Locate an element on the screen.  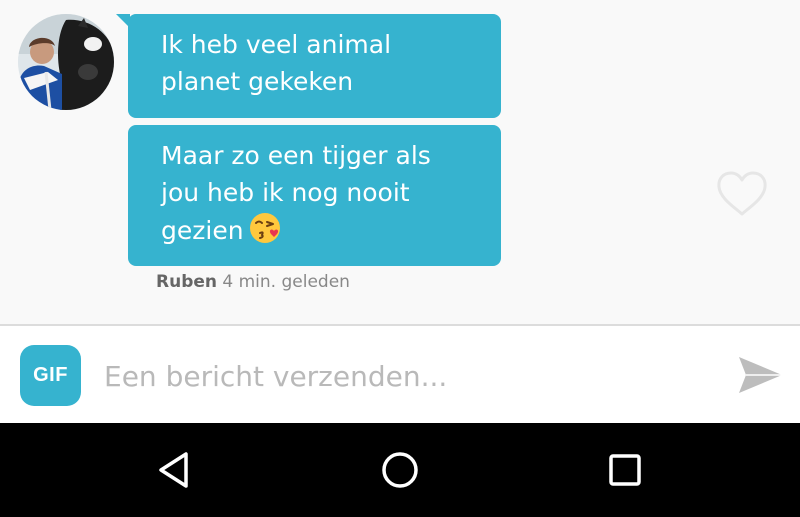
message-text-line: planet gekeken is located at coordinates (257, 81).